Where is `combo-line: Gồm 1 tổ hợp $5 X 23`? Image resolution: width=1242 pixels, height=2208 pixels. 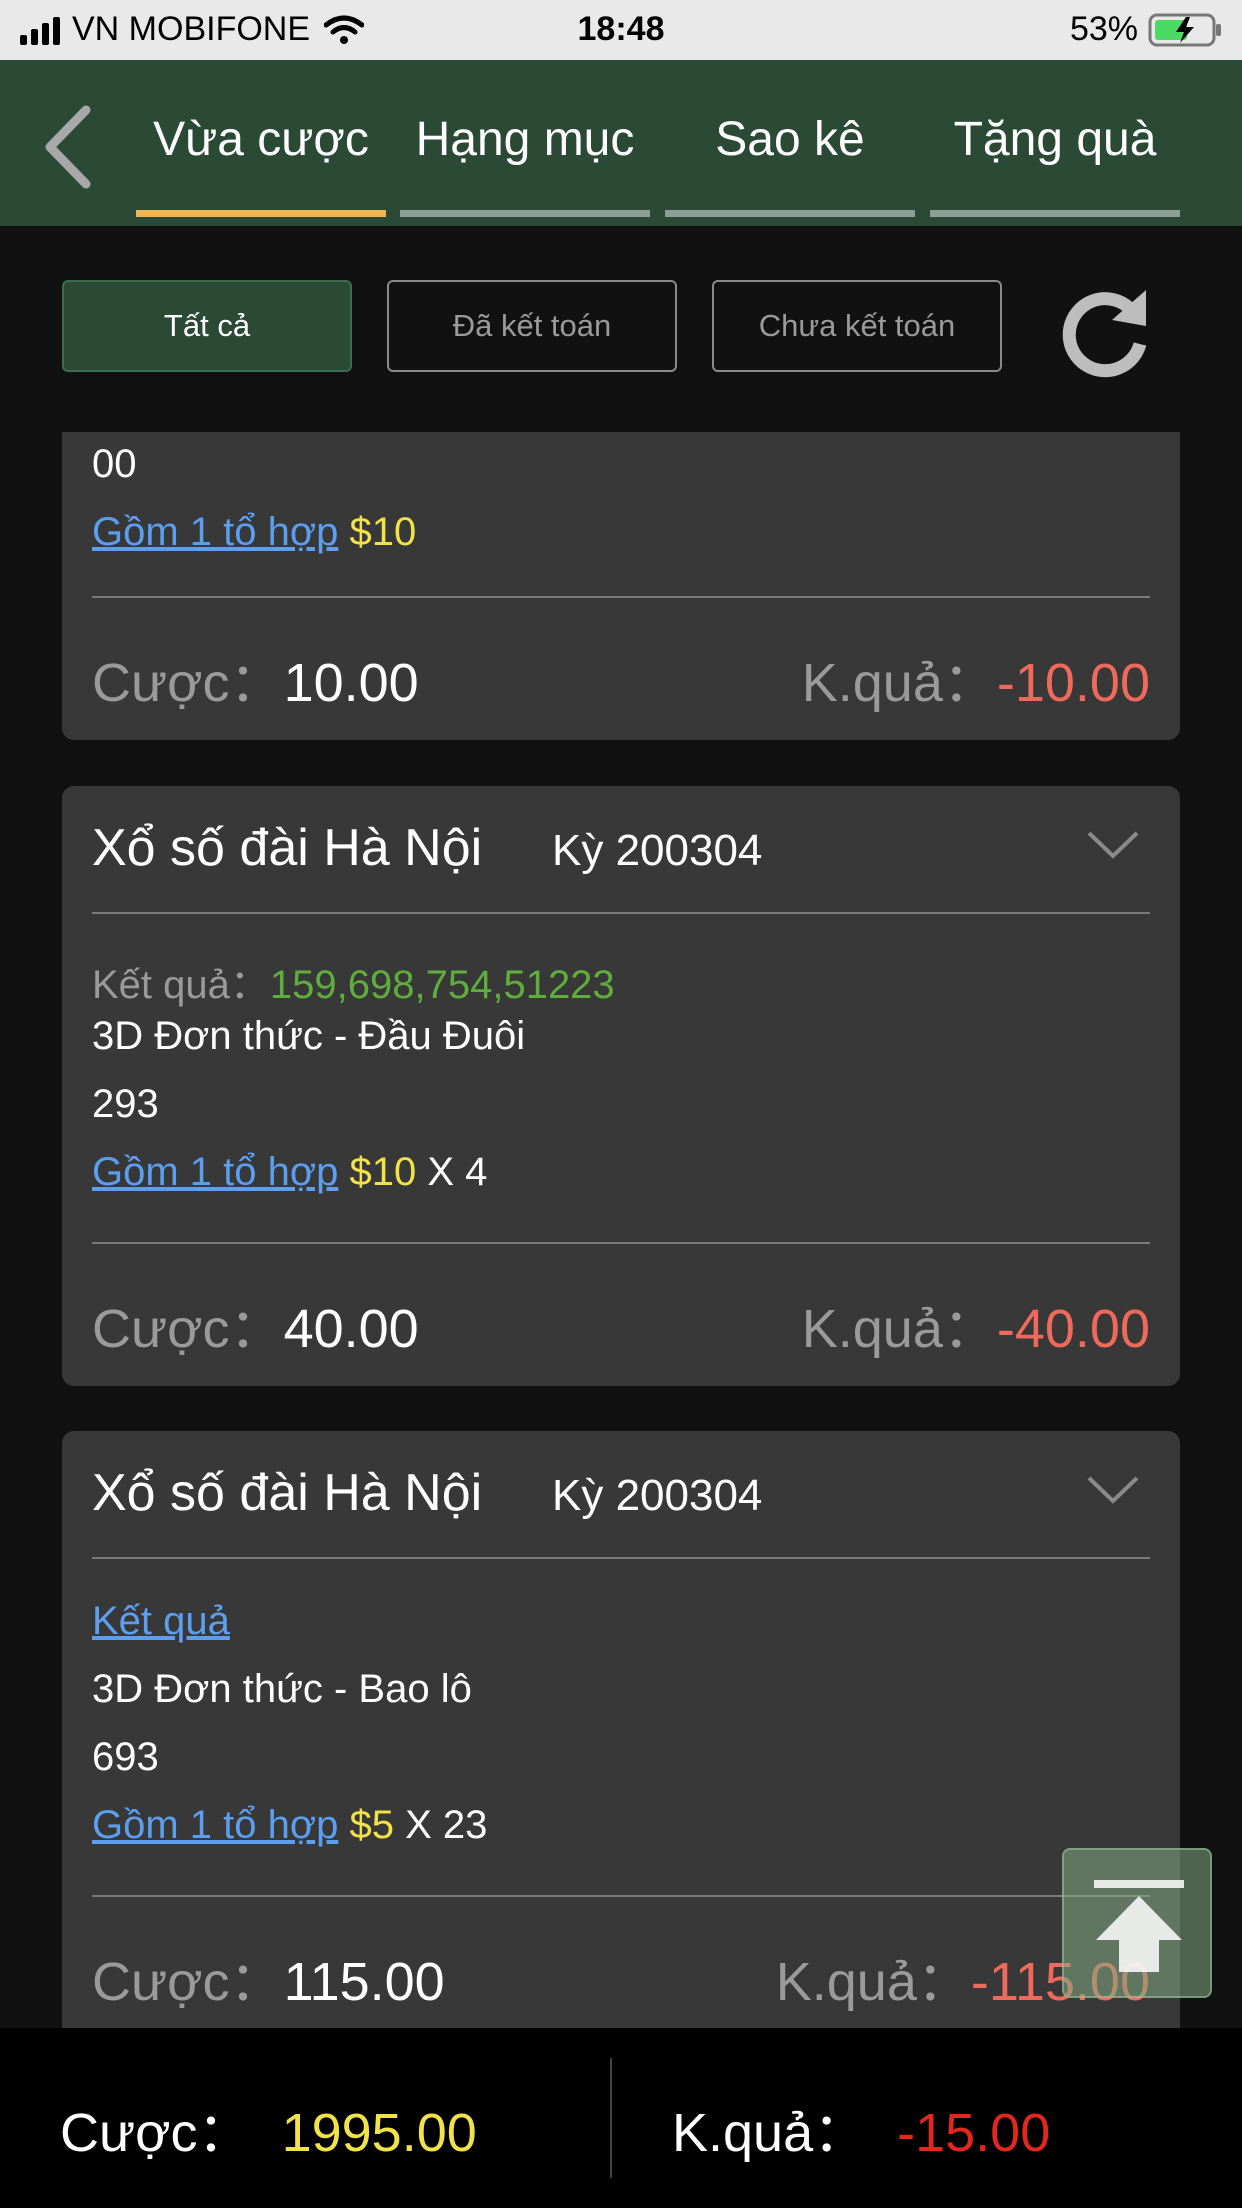
combo-line: Gồm 1 tổ hợp $5 X 23 is located at coordinates (289, 1825).